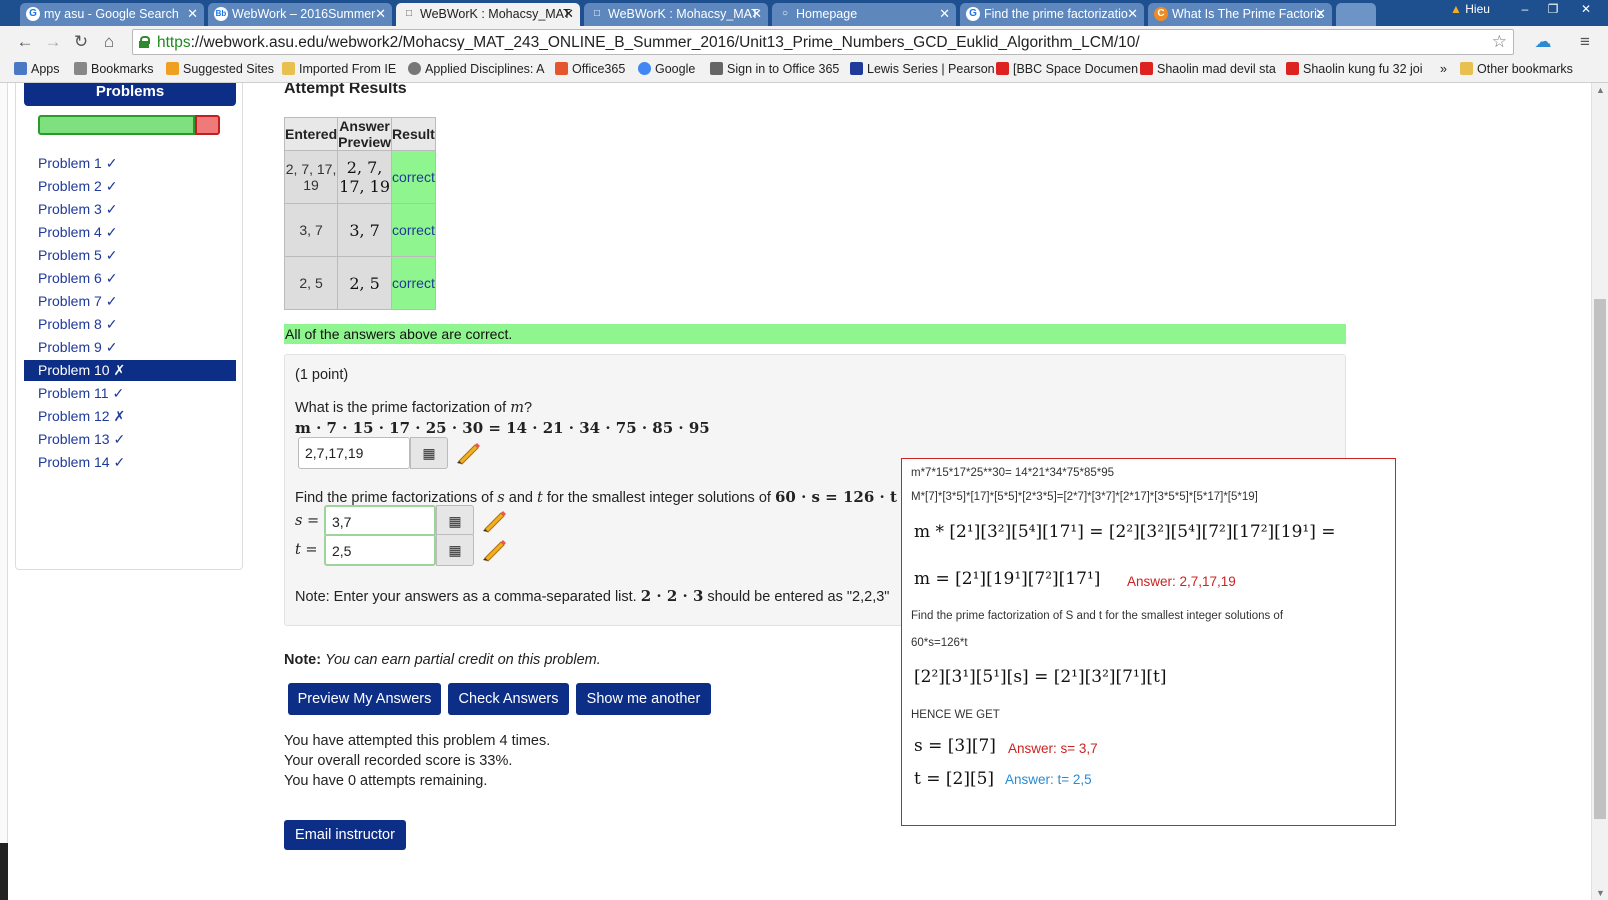 The image size is (1608, 900). What do you see at coordinates (488, 14) in the screenshot?
I see `browser-tab-active: □ WeBWorK : Mohacsy_MAT ✕` at bounding box center [488, 14].